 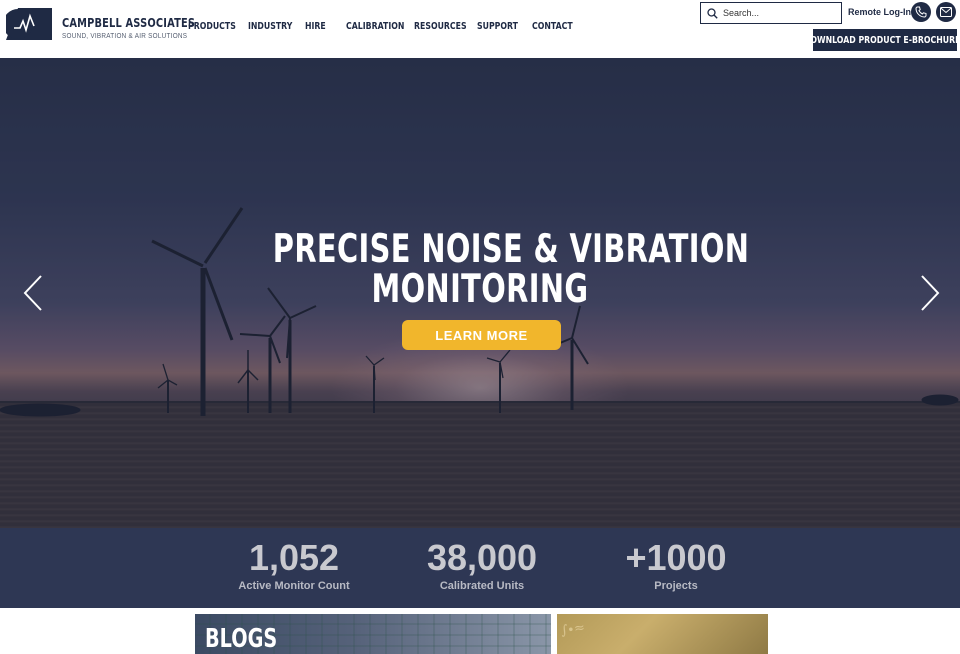 What do you see at coordinates (440, 26) in the screenshot?
I see `nav-resources: RESOURCES` at bounding box center [440, 26].